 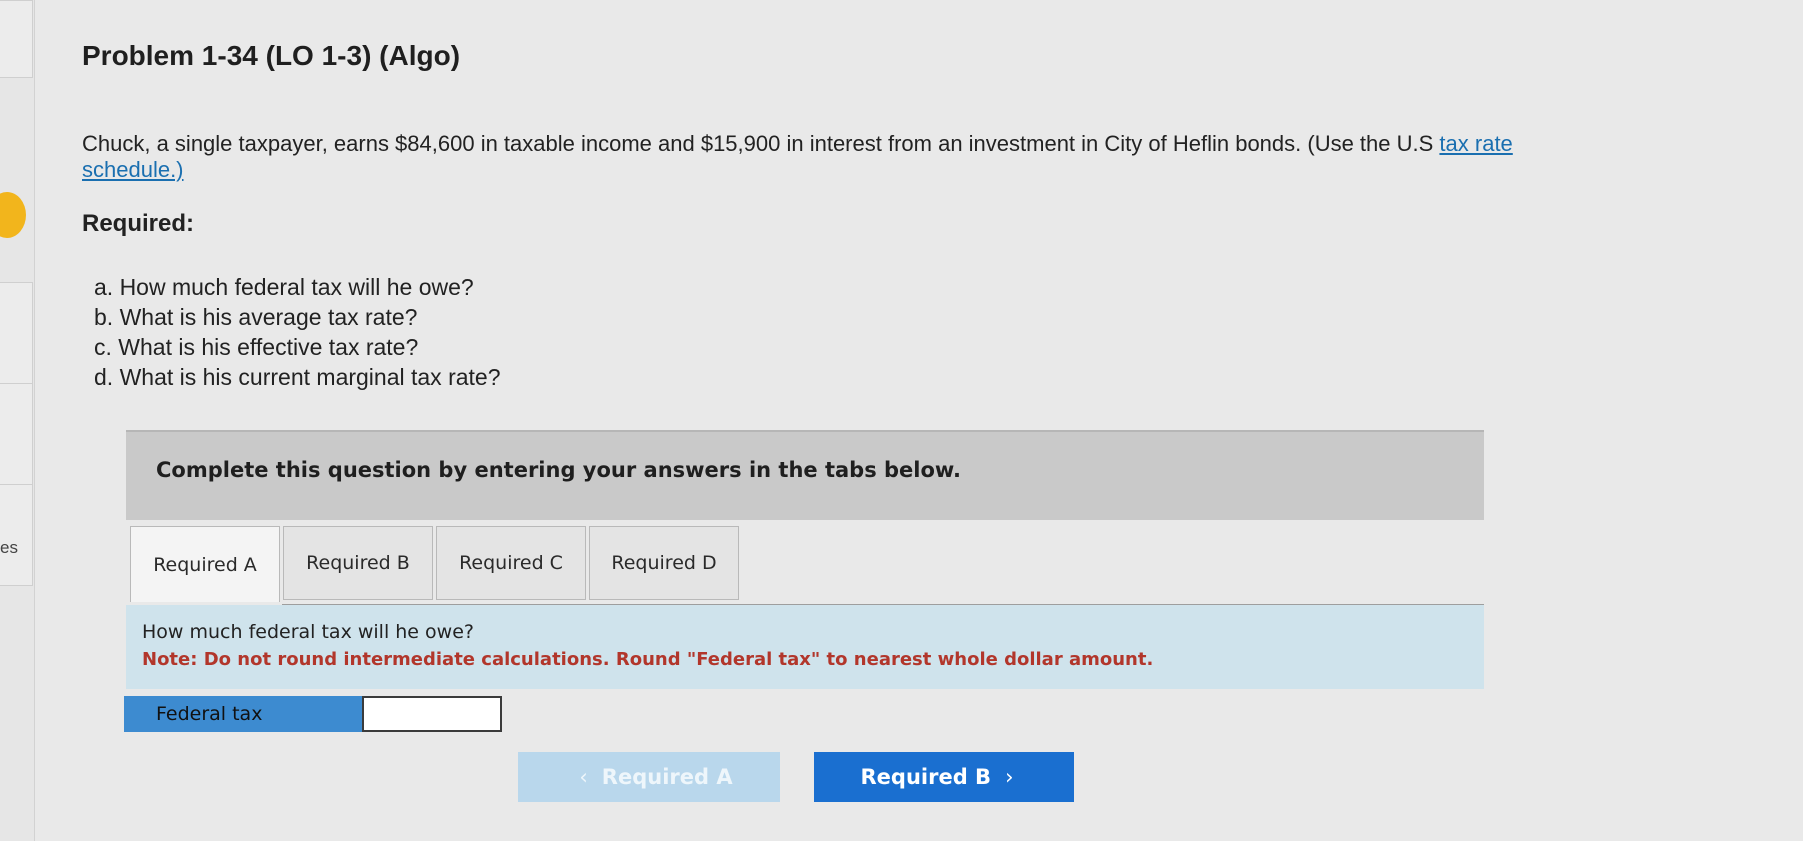 I want to click on tab-required-c: Required C, so click(x=511, y=563).